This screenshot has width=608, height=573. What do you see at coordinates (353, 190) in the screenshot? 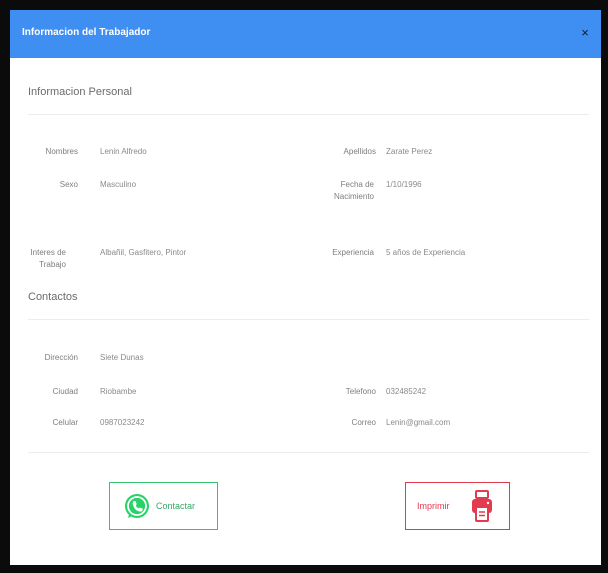
I see `fecha-nacimiento-label: Fecha de Nacimiento` at bounding box center [353, 190].